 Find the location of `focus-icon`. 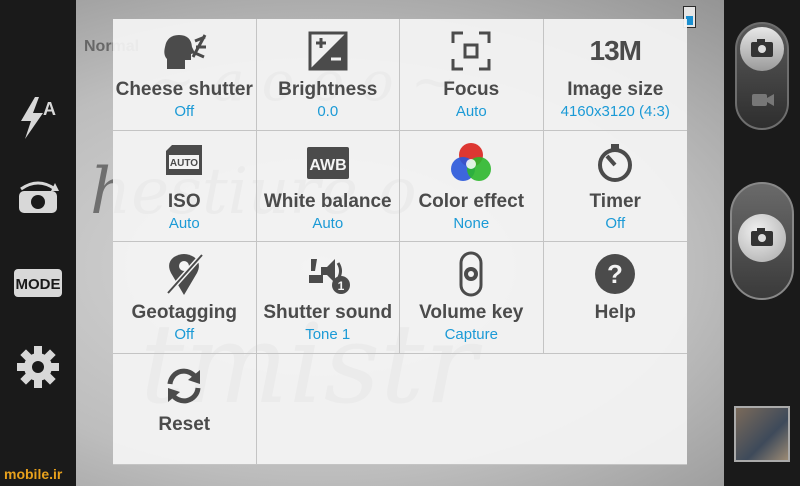

focus-icon is located at coordinates (471, 51).